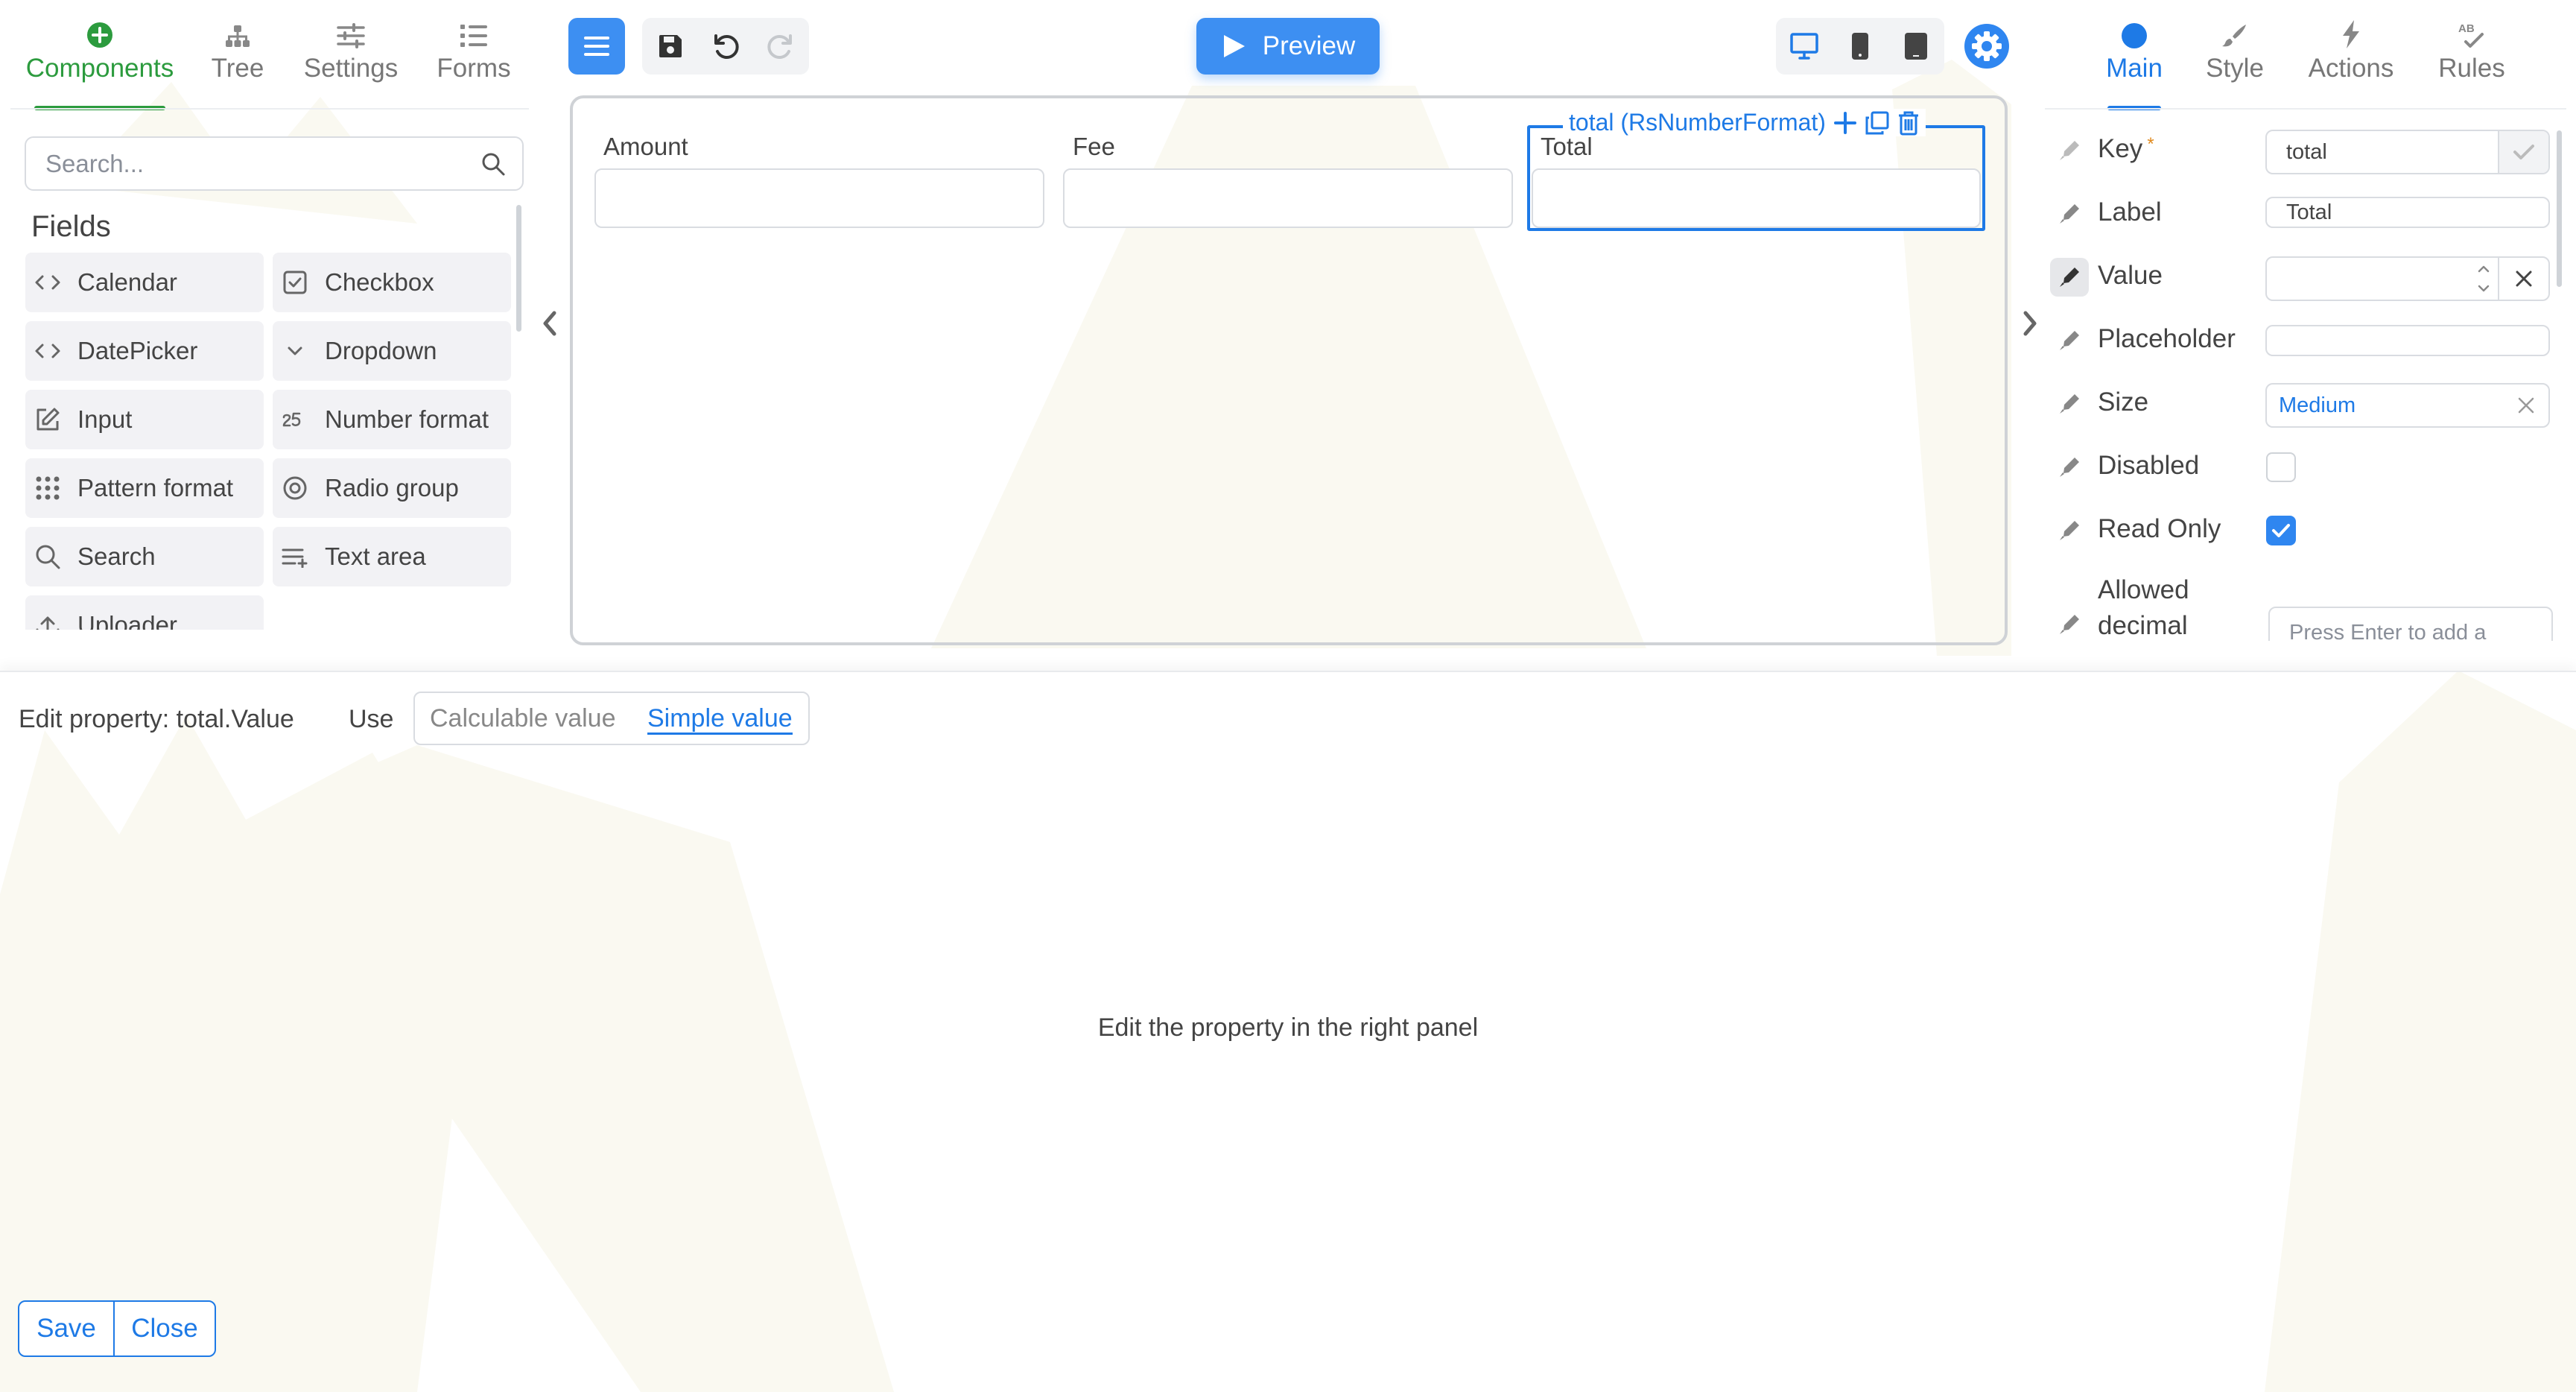 This screenshot has height=1392, width=2576. What do you see at coordinates (165, 1328) in the screenshot?
I see `close-property-button: Close` at bounding box center [165, 1328].